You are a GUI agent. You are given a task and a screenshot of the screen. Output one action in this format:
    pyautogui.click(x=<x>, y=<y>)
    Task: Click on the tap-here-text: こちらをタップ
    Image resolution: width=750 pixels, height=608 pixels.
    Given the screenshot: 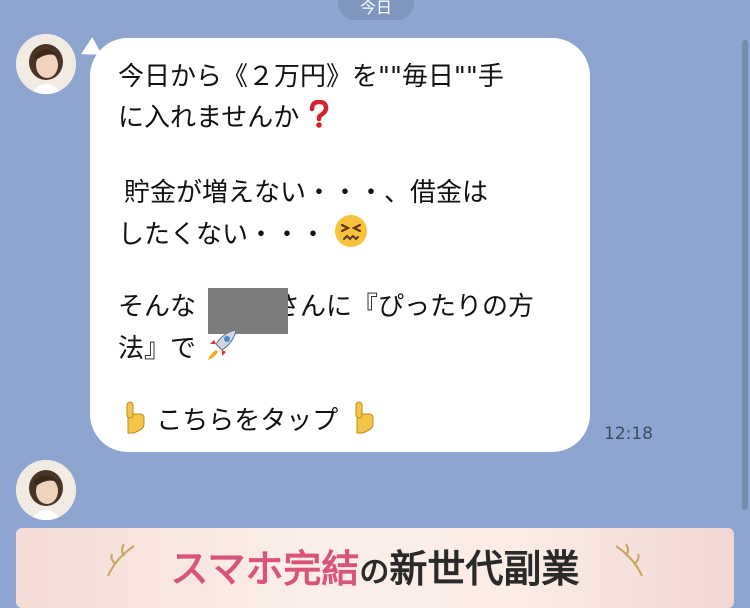 What is the action you would take?
    pyautogui.click(x=247, y=421)
    